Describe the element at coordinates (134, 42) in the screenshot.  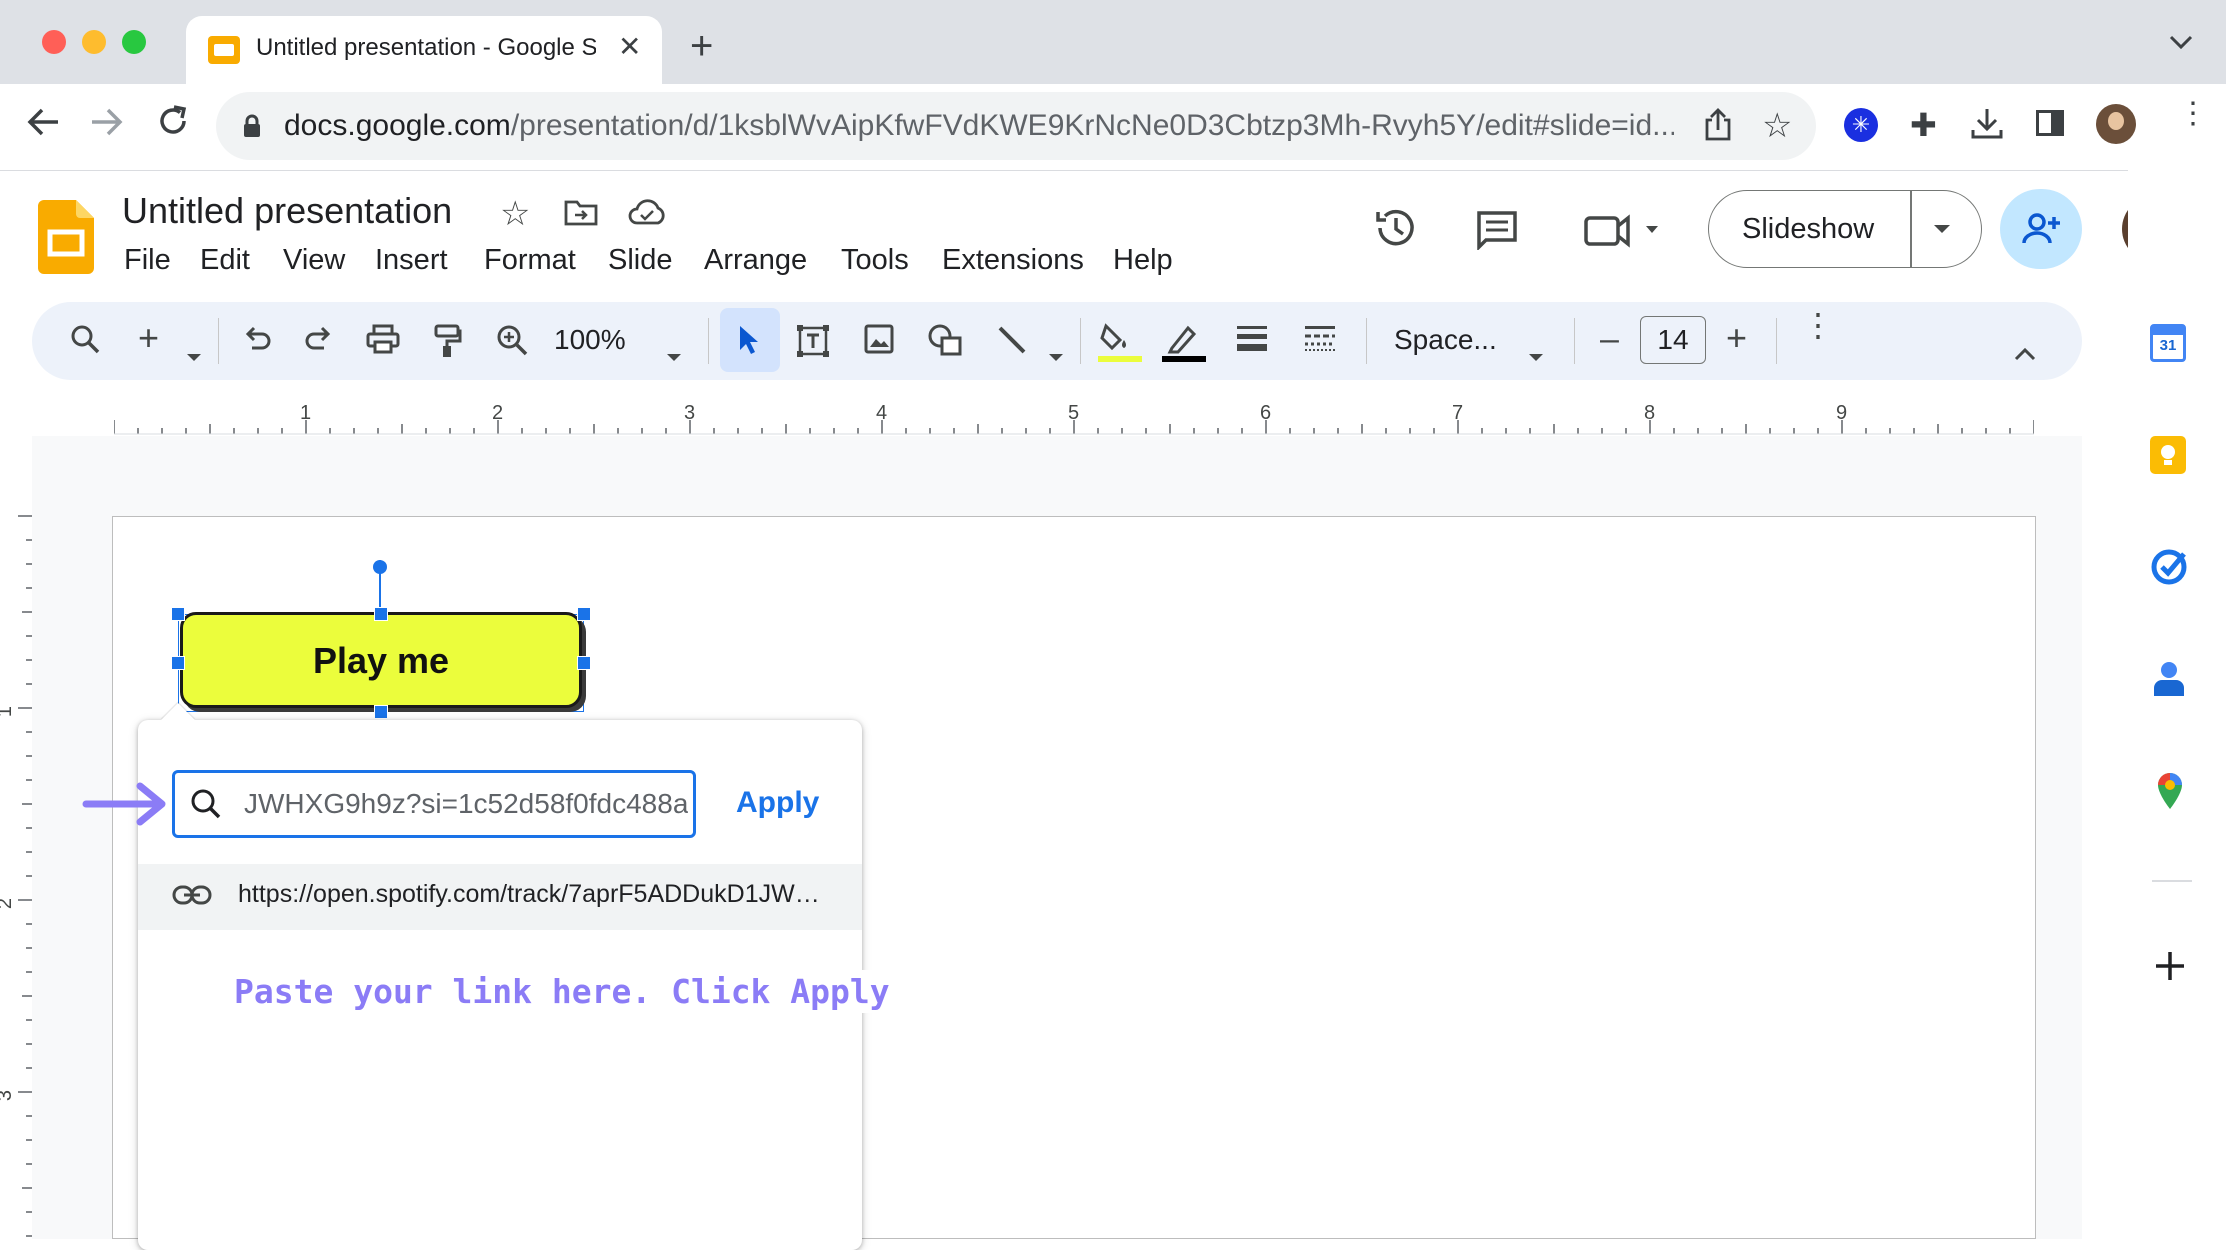
I see `maximize-window-button` at that location.